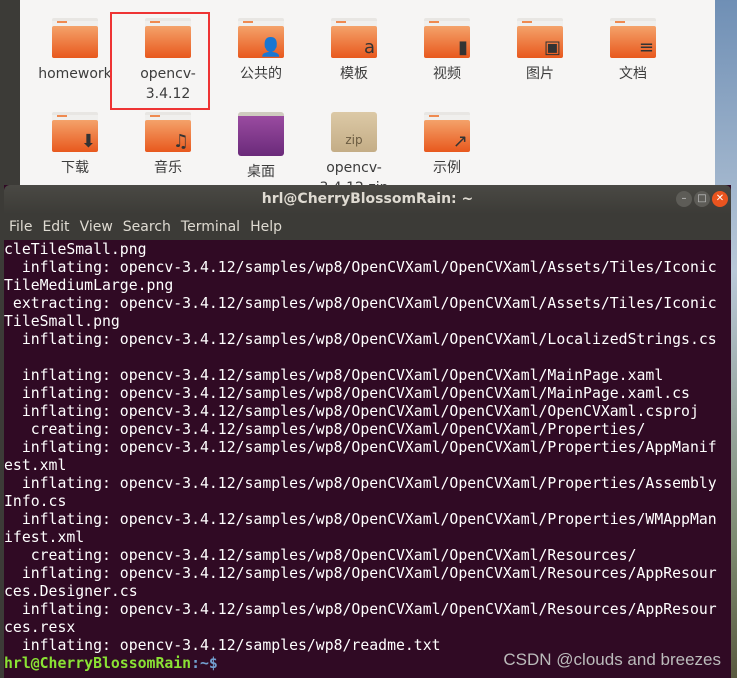 The height and width of the screenshot is (678, 737). What do you see at coordinates (160, 61) in the screenshot?
I see `selection-highlight` at bounding box center [160, 61].